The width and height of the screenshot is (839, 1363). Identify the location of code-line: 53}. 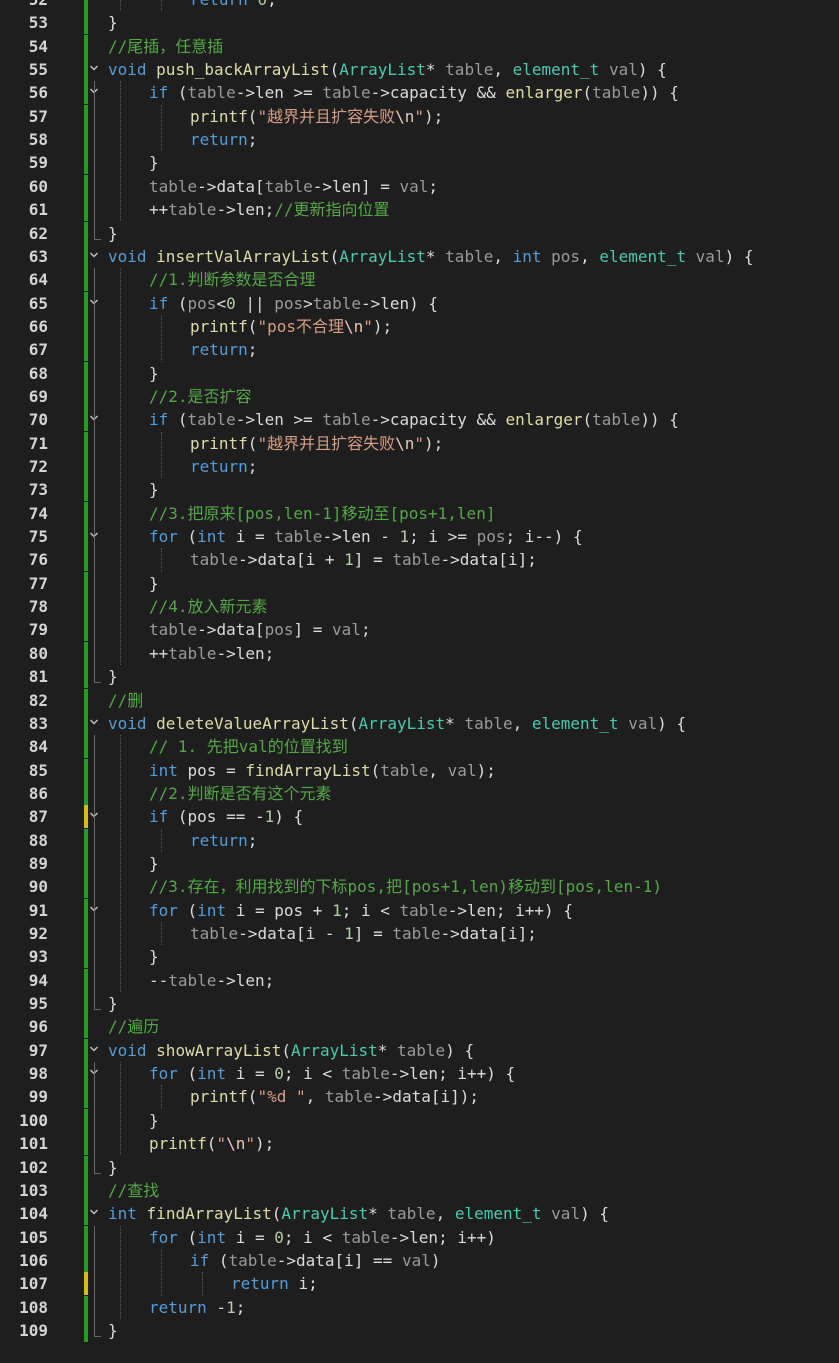
(419, 23).